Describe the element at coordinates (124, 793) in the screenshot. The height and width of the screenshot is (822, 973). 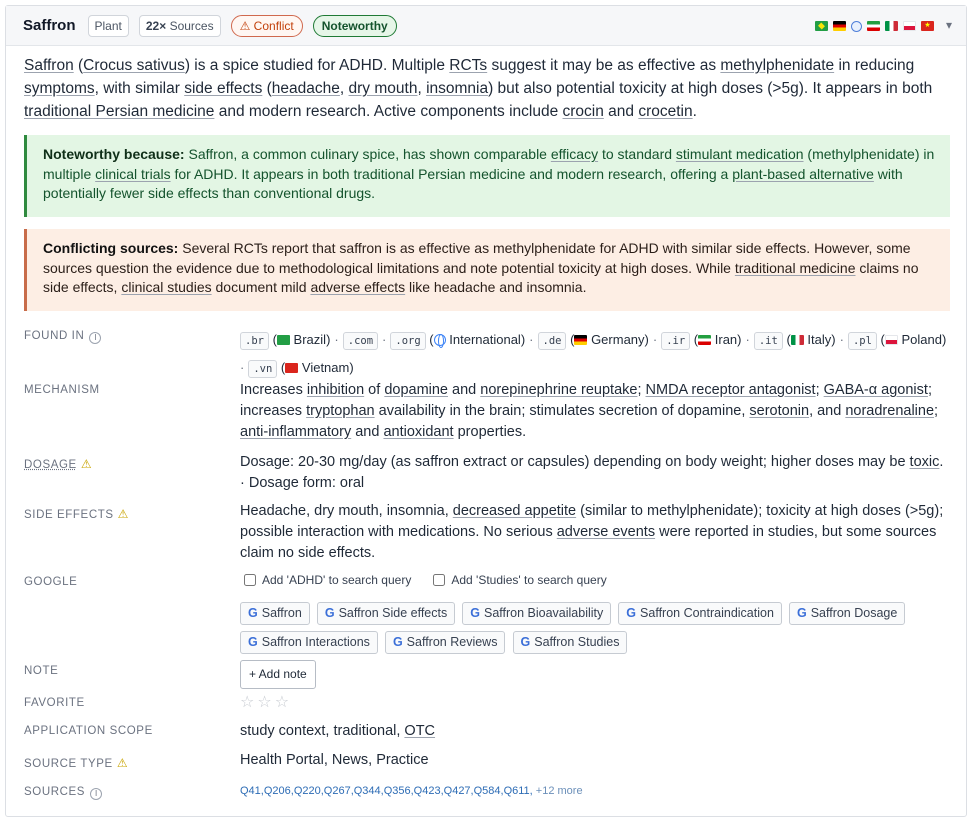
I see `sources-label: Sources i` at that location.